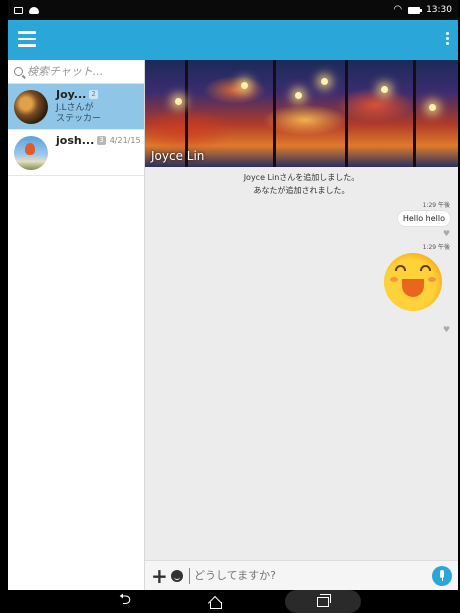 This screenshot has height=613, width=460. I want to click on outgoing-message-row: Hello hello, so click(301, 218).